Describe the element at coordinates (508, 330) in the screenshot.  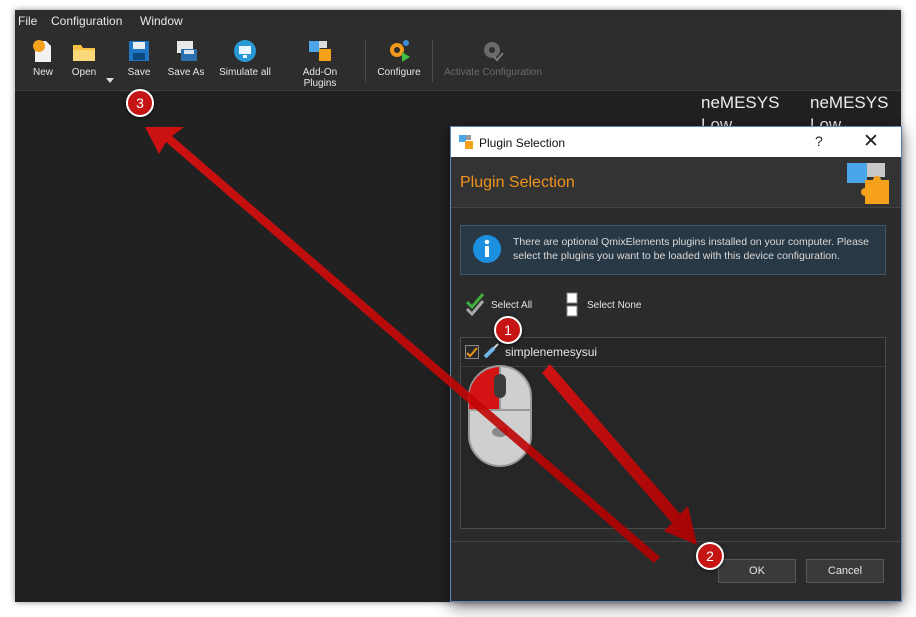
I see `annotation-marker-1: 1` at that location.